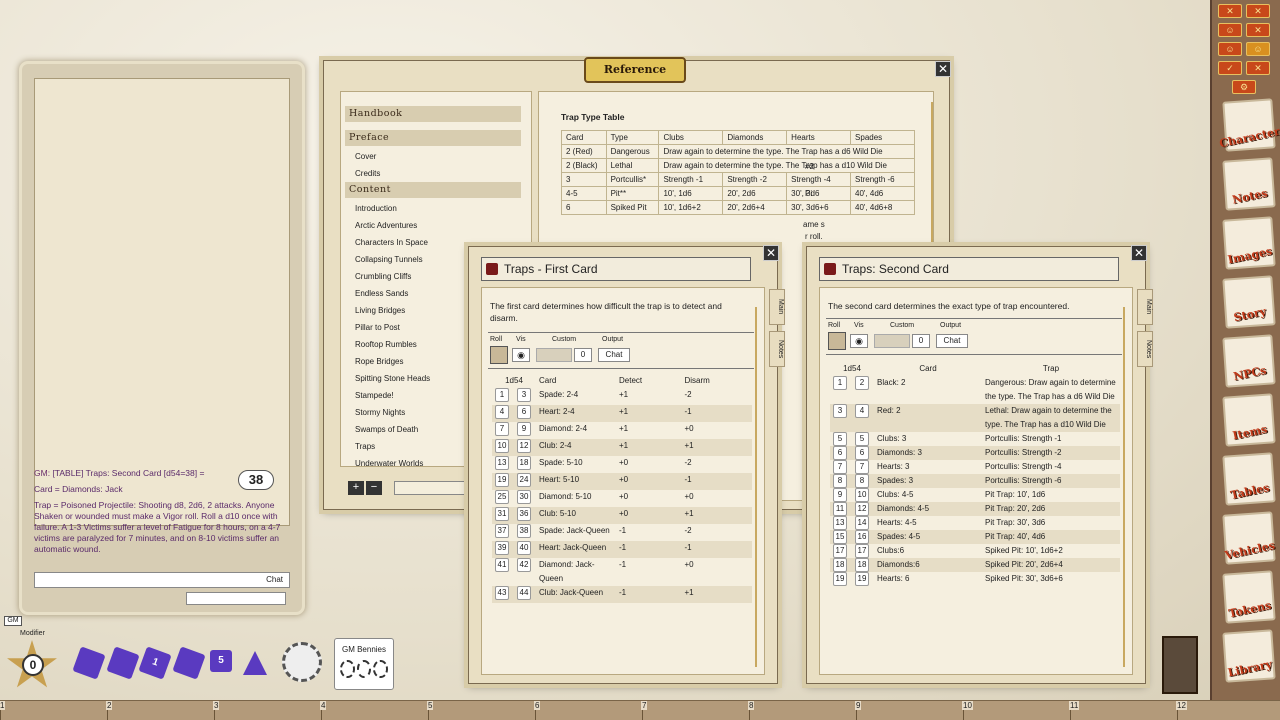 The height and width of the screenshot is (720, 1280). I want to click on nav-item: Rope Bridges, so click(379, 361).